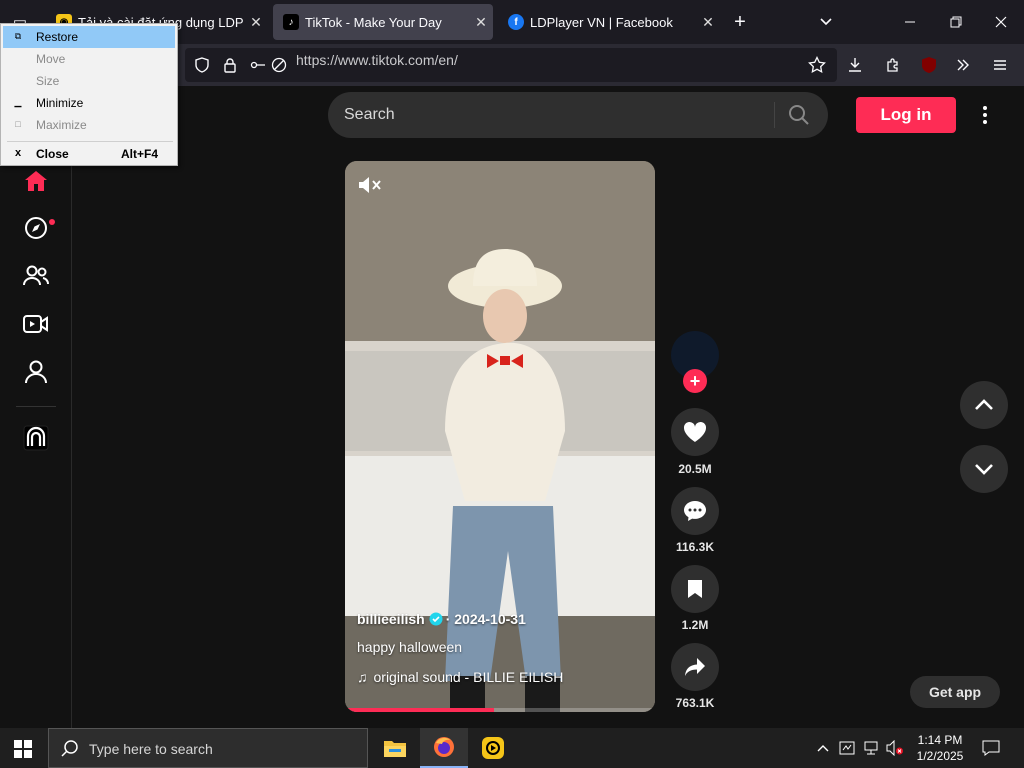 The width and height of the screenshot is (1024, 768). What do you see at coordinates (985, 115) in the screenshot?
I see `more-options-icon` at bounding box center [985, 115].